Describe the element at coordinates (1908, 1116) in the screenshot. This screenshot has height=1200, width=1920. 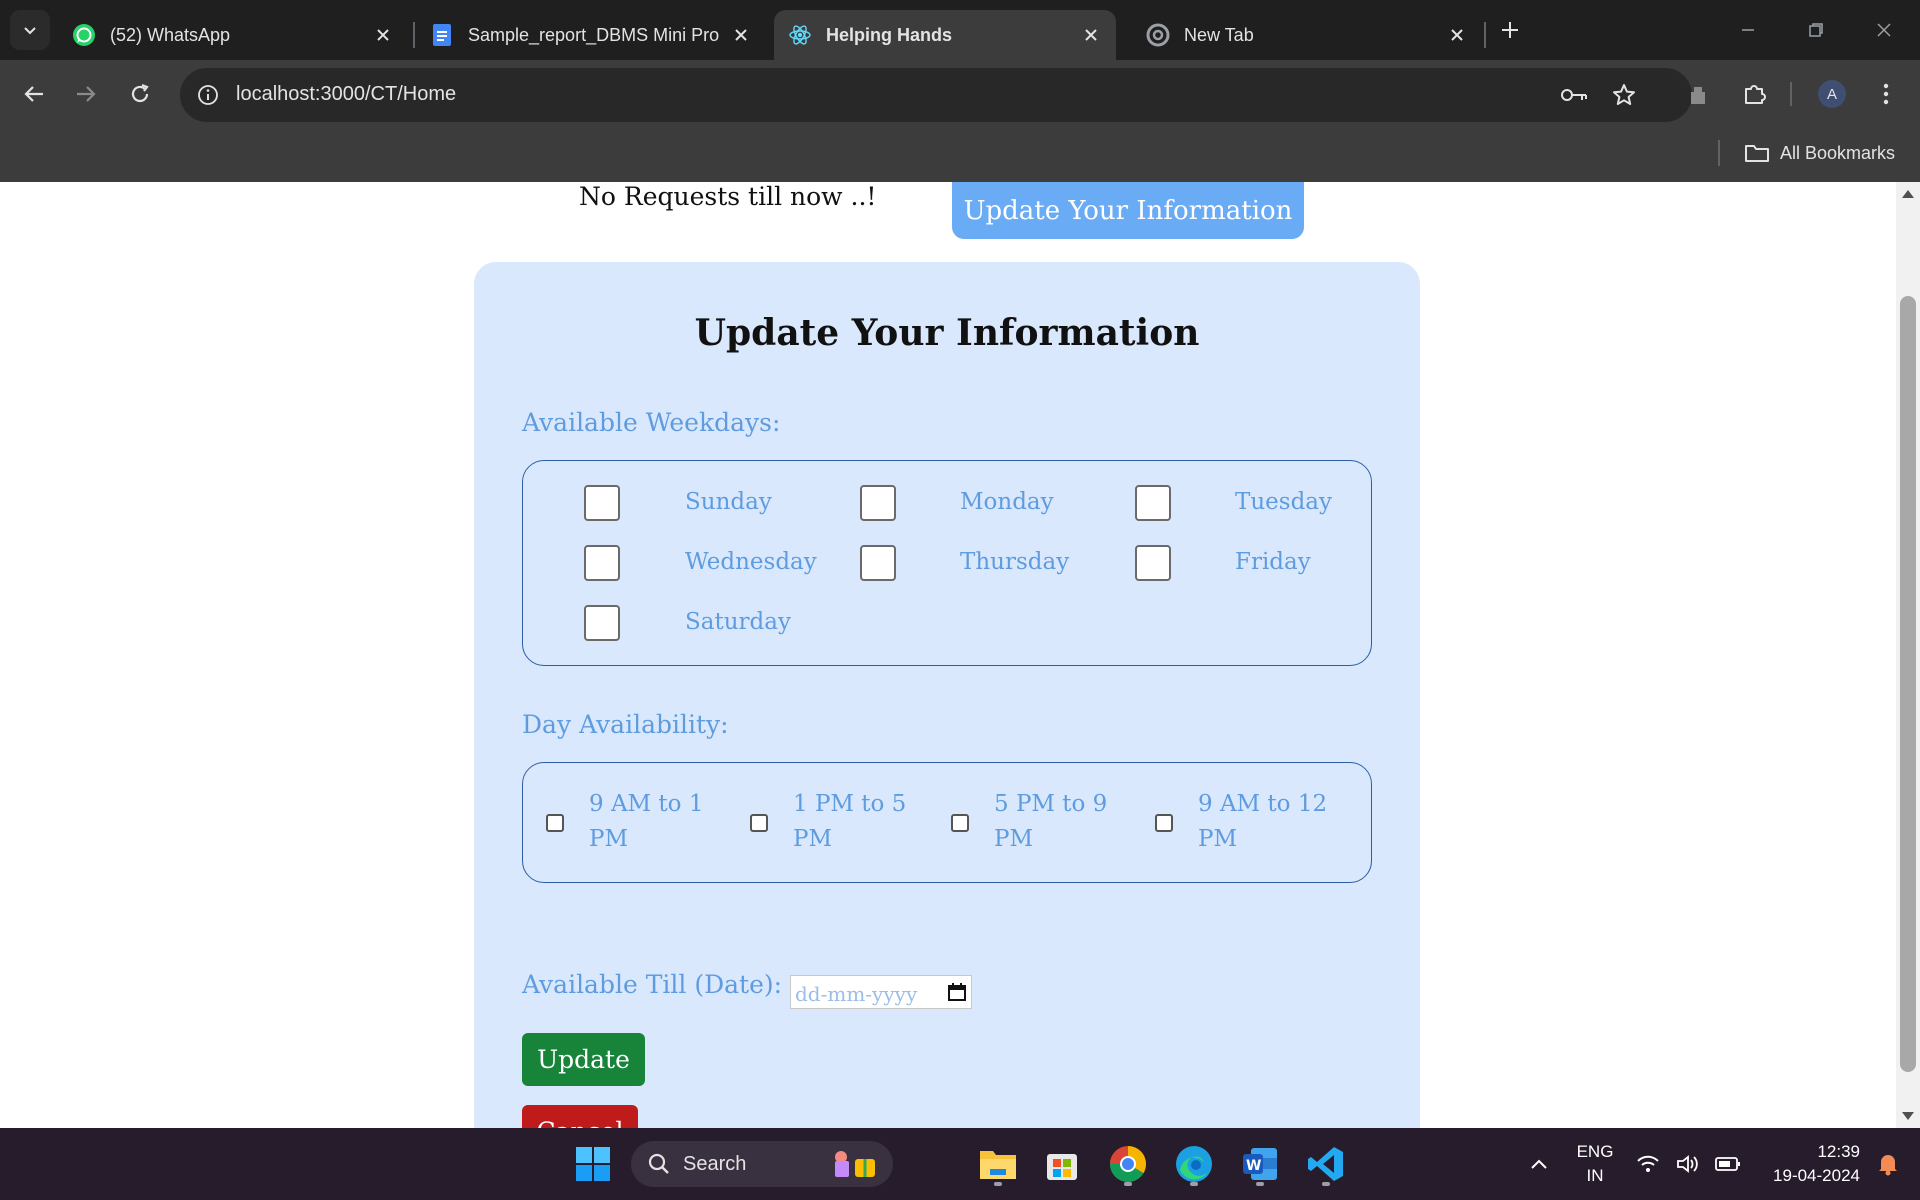
I see `scroll-down-arrow` at that location.